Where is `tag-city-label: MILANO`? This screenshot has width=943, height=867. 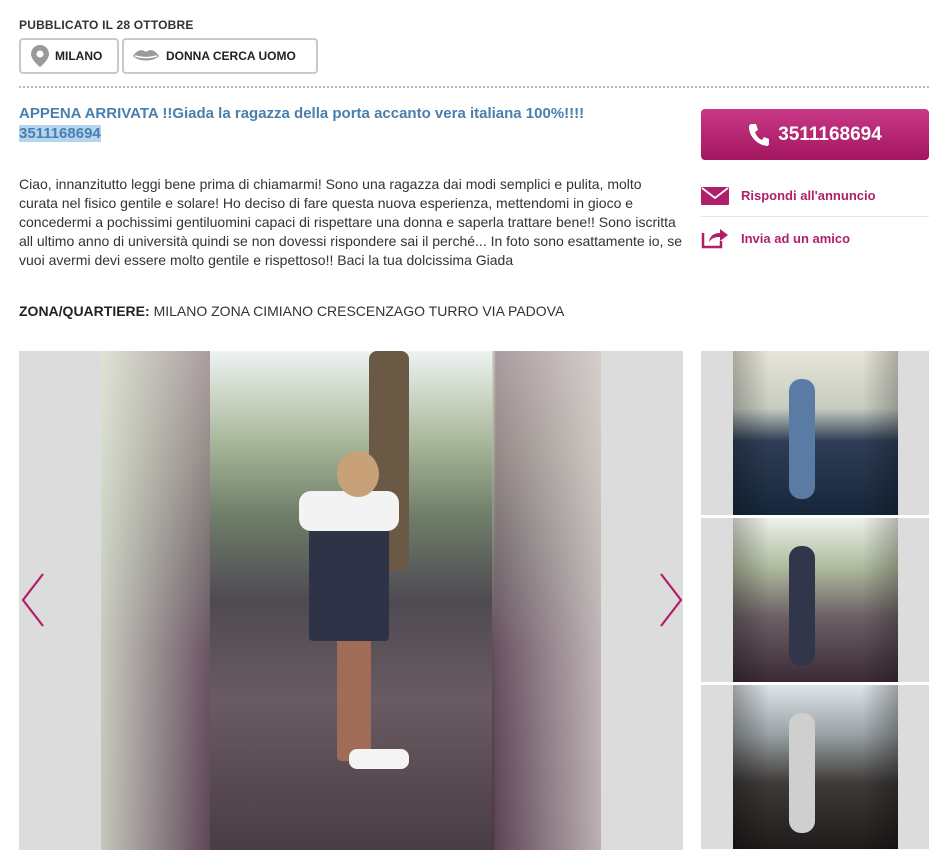
tag-city-label: MILANO is located at coordinates (79, 56).